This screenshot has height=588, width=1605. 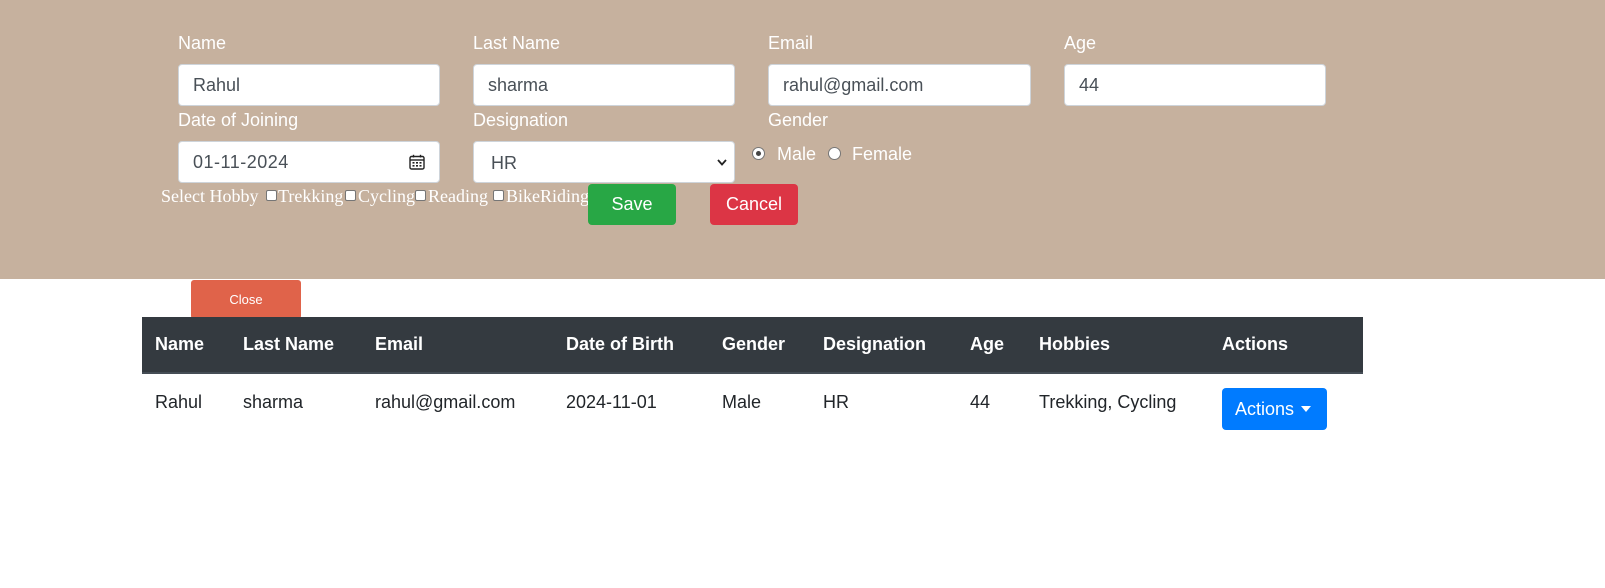 What do you see at coordinates (386, 196) in the screenshot?
I see `hobby-cycling-label: Cycling` at bounding box center [386, 196].